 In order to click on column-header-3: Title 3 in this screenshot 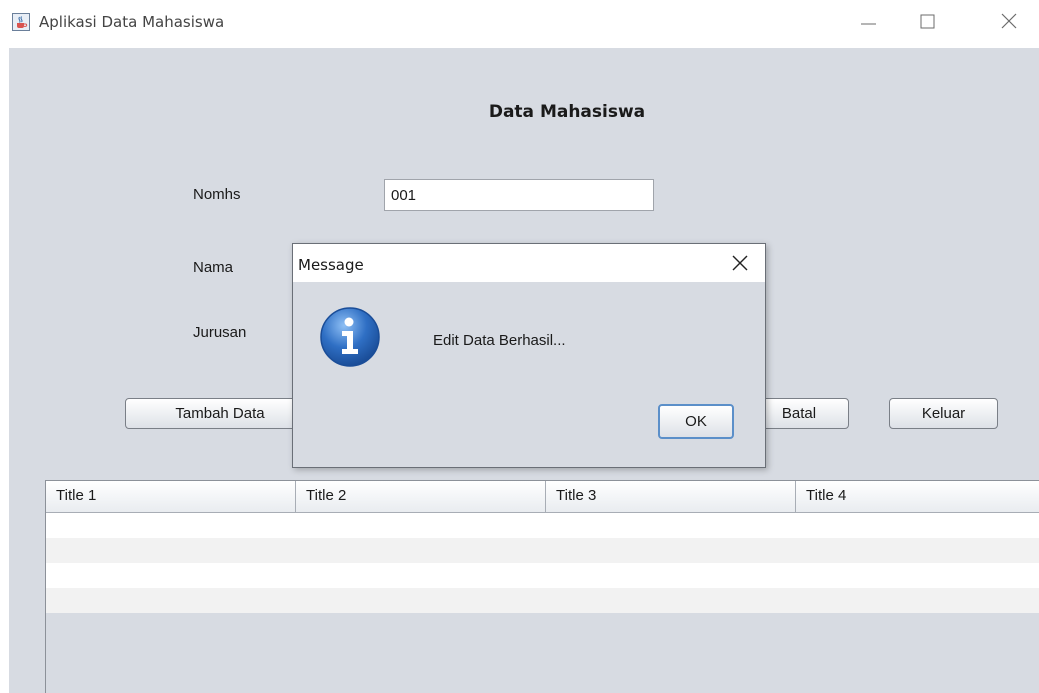, I will do `click(671, 497)`.